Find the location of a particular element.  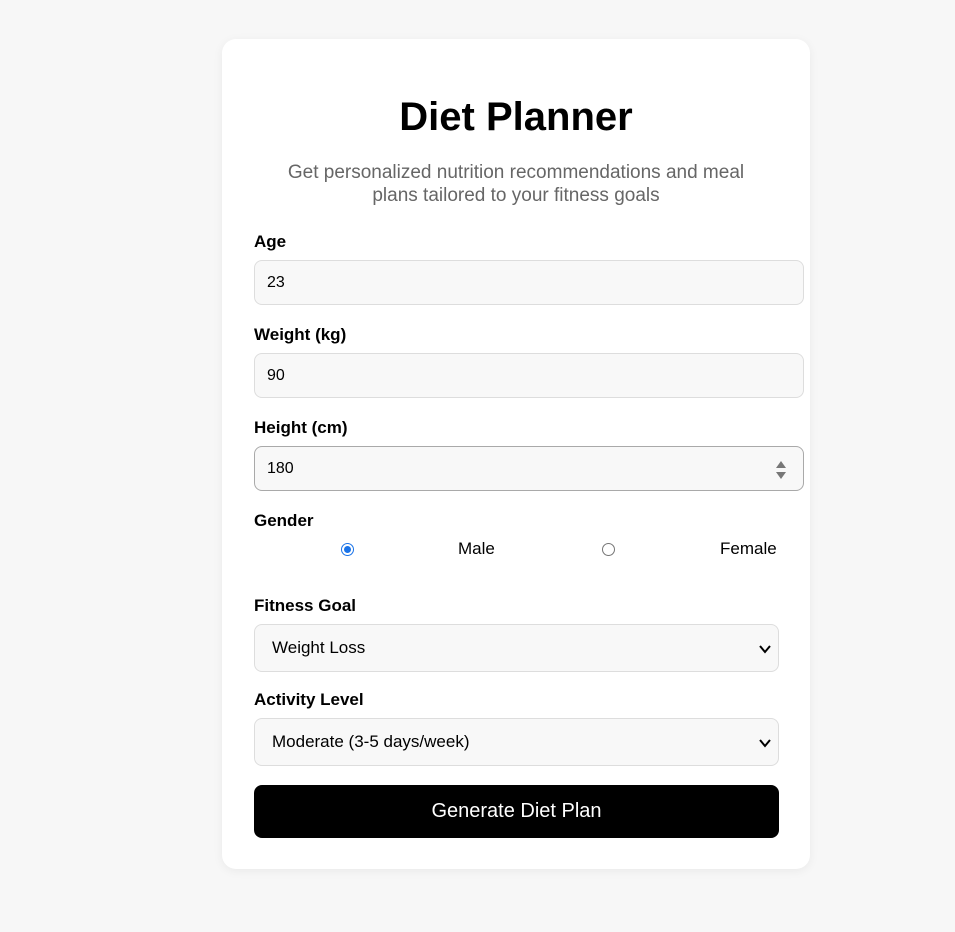

height-value: 180 is located at coordinates (280, 468).